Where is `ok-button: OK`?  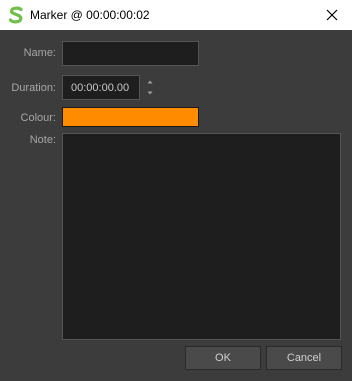 ok-button: OK is located at coordinates (223, 358).